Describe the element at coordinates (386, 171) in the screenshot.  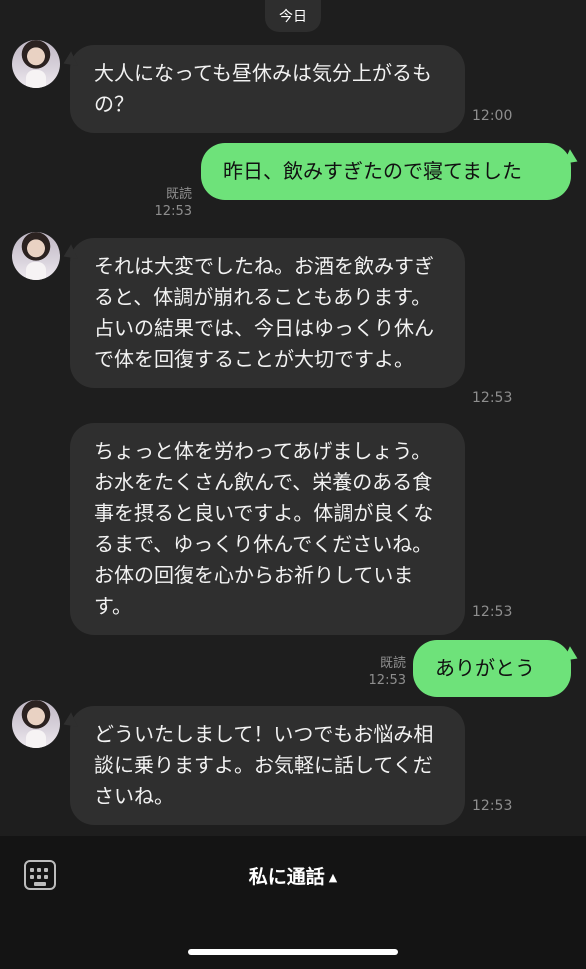
I see `outgoing-message-bubble: 昨日、飲みすぎたので寝てました` at that location.